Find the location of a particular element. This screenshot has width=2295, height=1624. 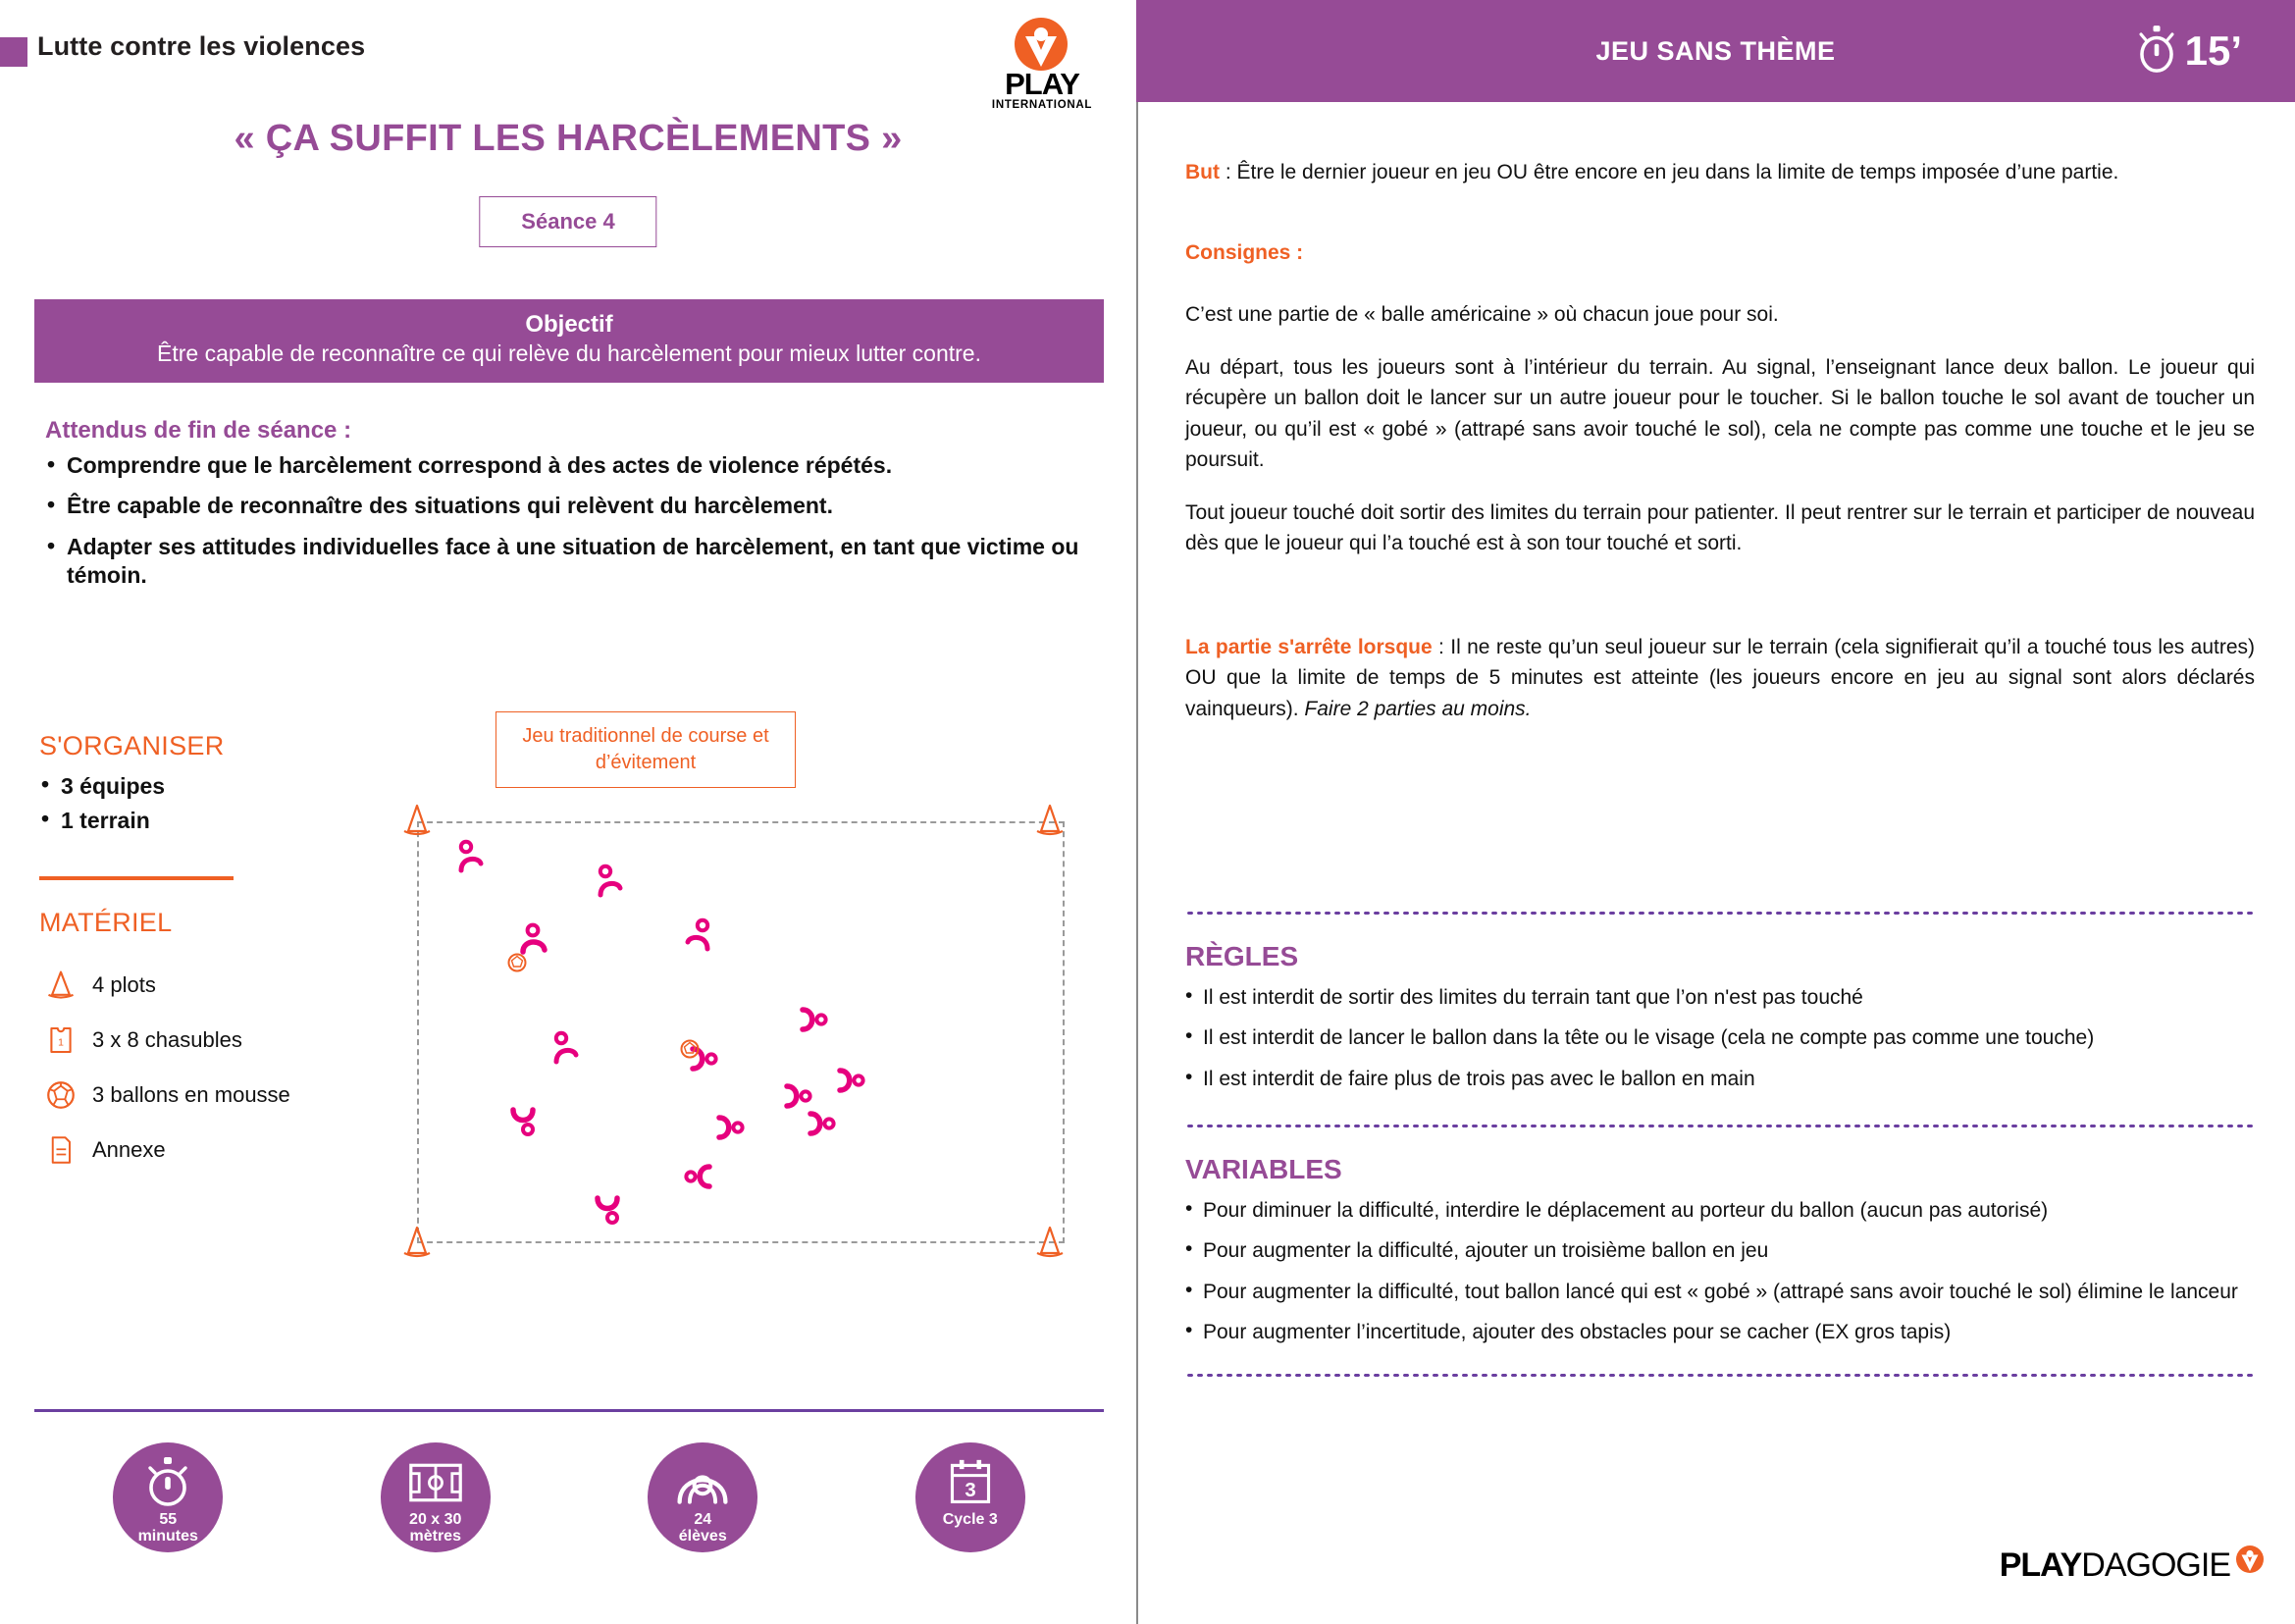

play-international-logo: PLAY INTERNATIONAL is located at coordinates (1042, 65).